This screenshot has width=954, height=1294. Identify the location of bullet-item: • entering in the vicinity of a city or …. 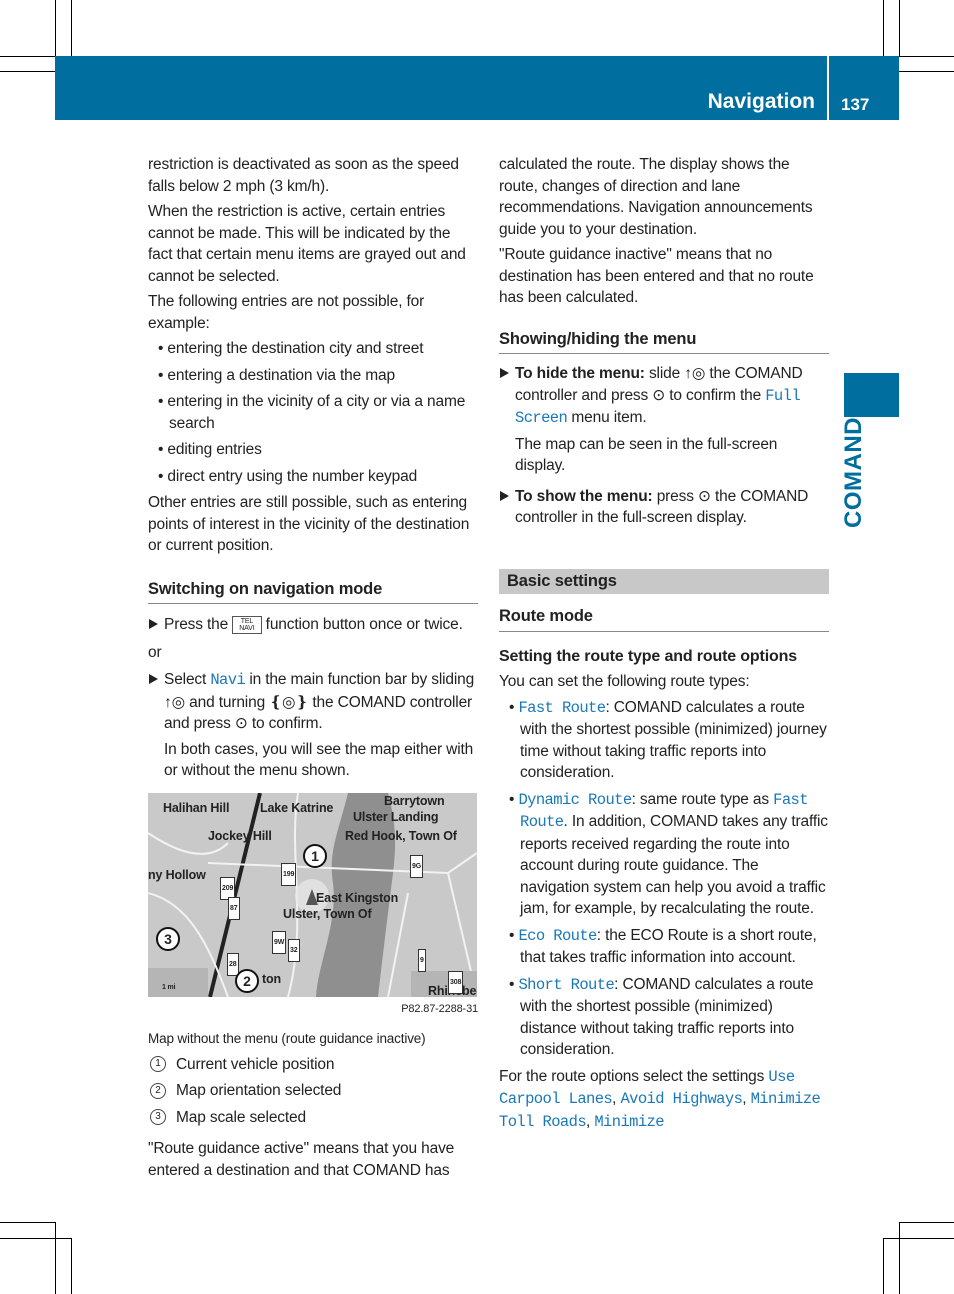
(312, 412).